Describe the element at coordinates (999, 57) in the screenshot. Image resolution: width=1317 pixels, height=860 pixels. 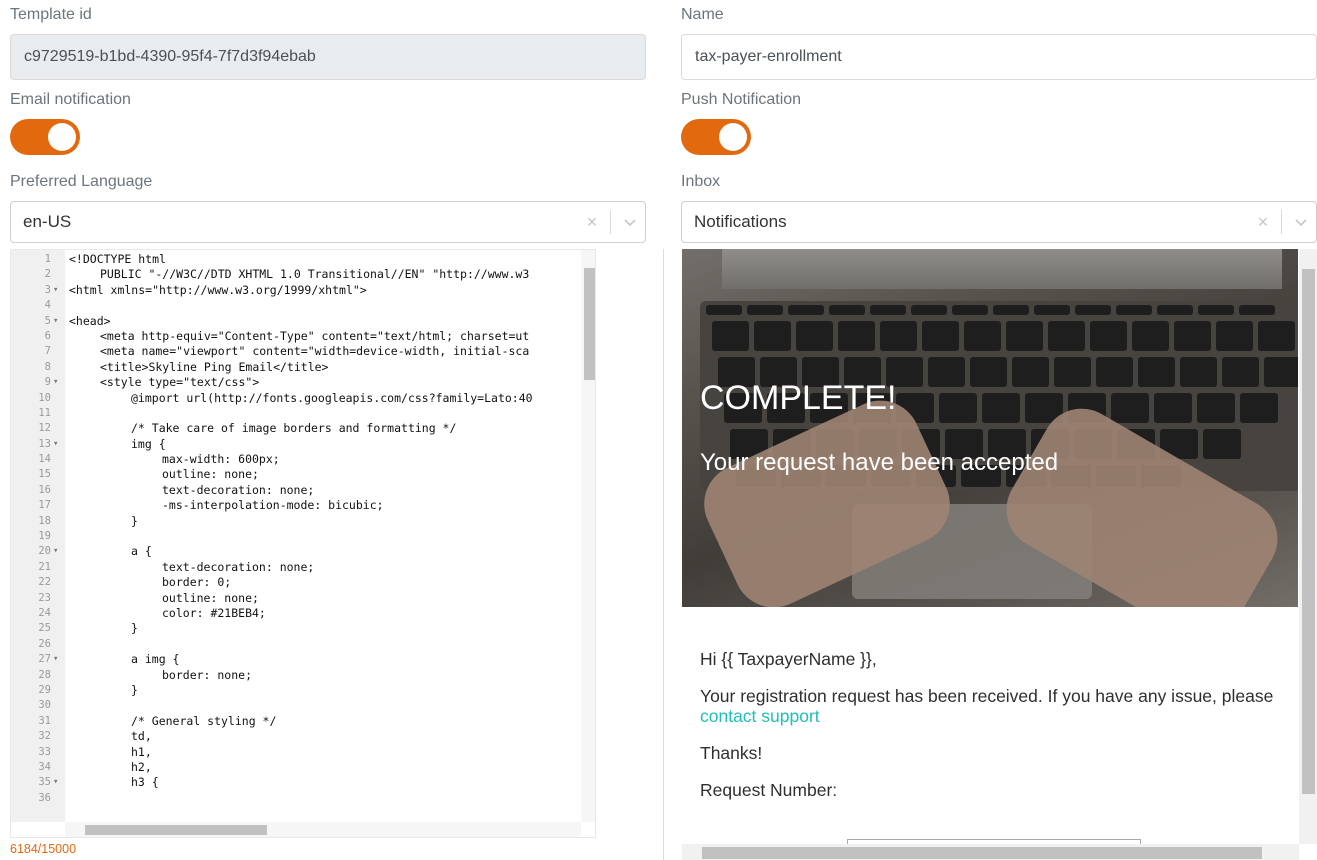
I see `name-input: tax-payer-enrollment` at that location.